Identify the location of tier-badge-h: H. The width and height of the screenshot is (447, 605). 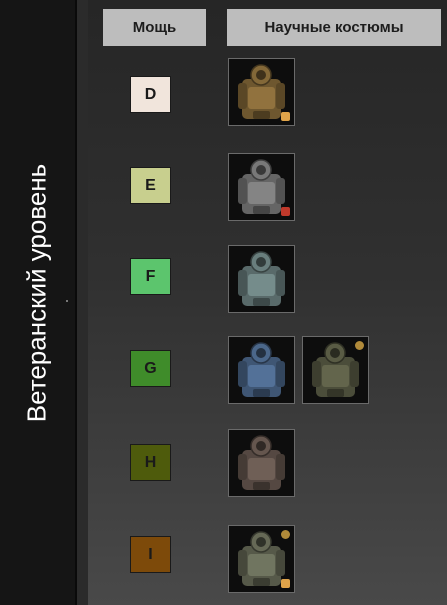
(150, 462).